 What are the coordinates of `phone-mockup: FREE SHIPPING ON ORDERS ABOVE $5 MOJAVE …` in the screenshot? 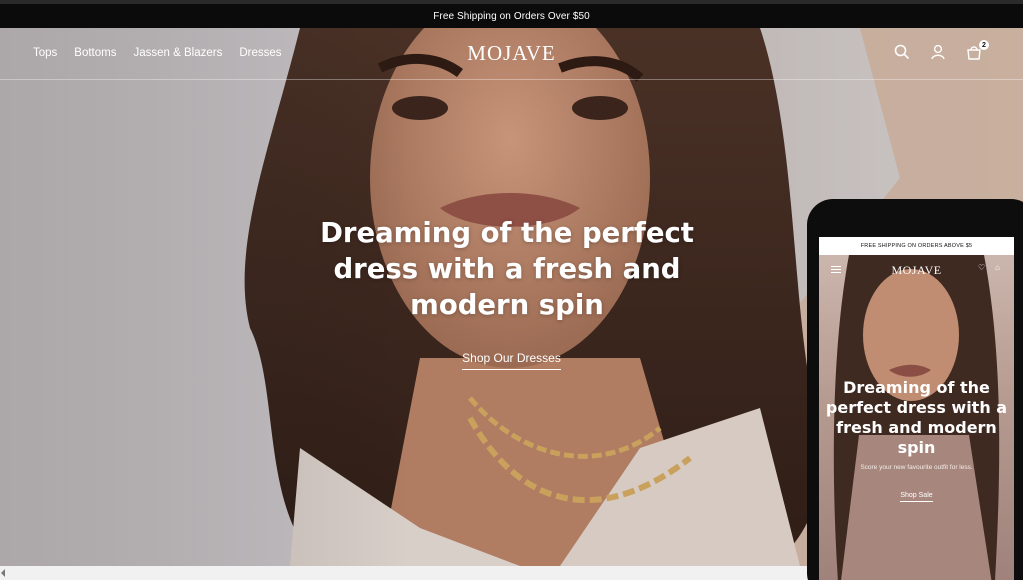 It's located at (915, 389).